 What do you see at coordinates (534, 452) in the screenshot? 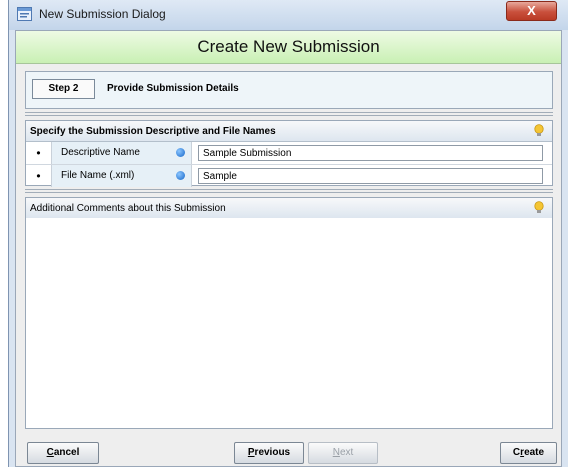
I see `button-label: eate` at bounding box center [534, 452].